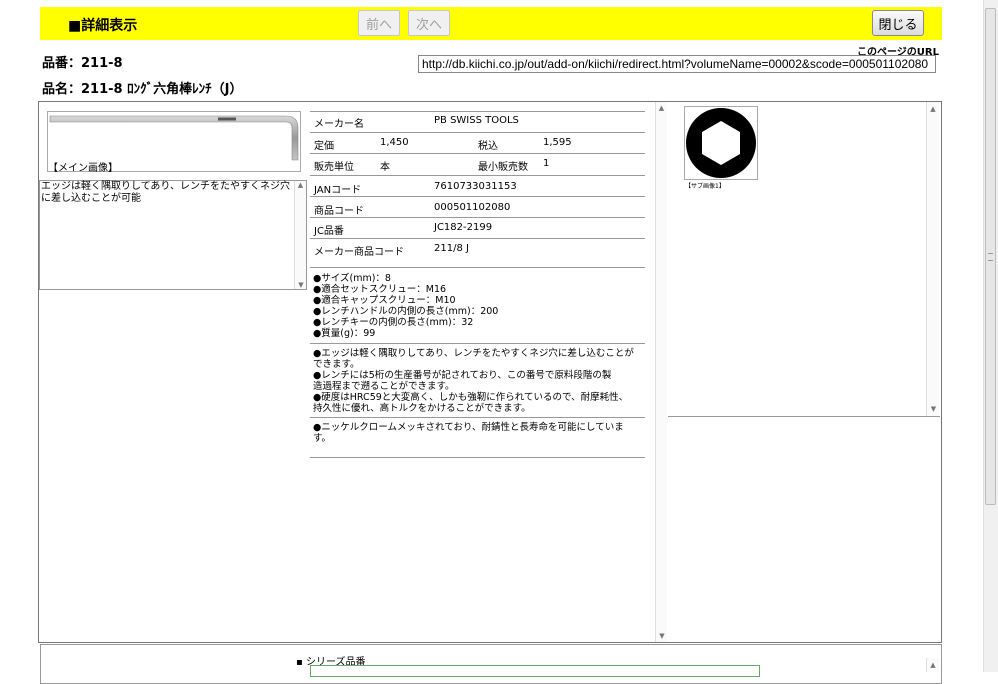 This screenshot has height=684, width=998. Describe the element at coordinates (546, 163) in the screenshot. I see `spec-value-min-qty: 1` at that location.